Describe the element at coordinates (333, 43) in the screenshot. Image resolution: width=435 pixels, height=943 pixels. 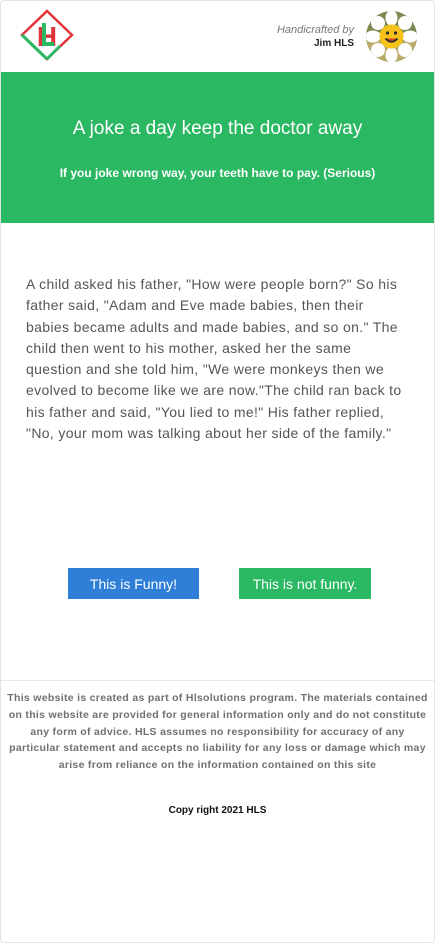
I see `author-name: Jim HLS` at that location.